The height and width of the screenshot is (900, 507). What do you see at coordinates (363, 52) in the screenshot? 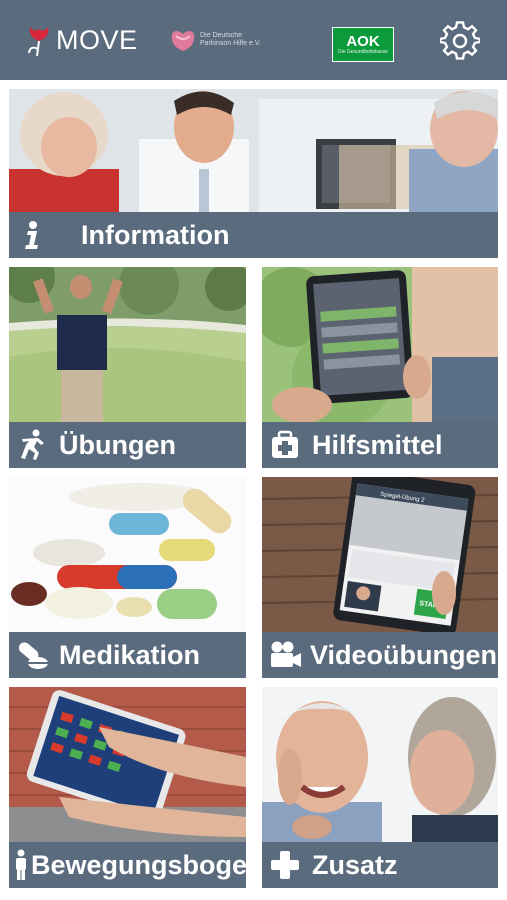
I see `aok-tagline: Die Gesundheitskasse` at bounding box center [363, 52].